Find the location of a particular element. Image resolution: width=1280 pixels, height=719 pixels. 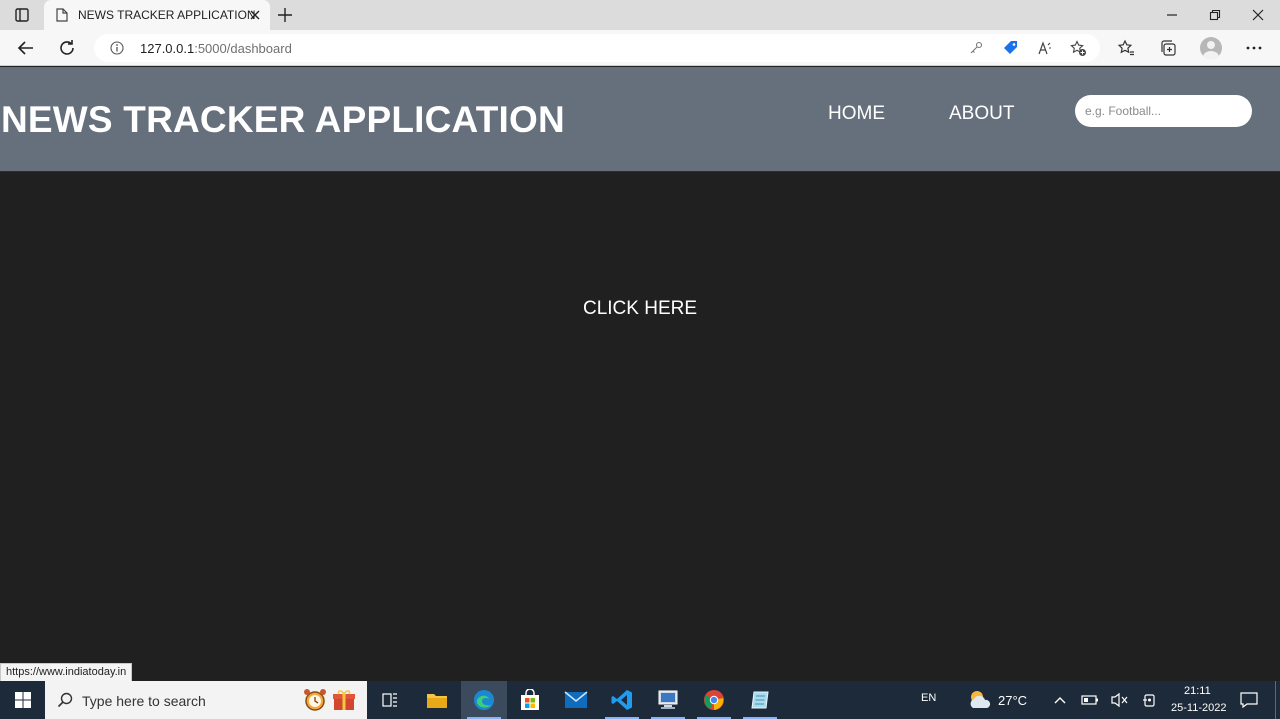

meet-now-icon is located at coordinates (1150, 700).